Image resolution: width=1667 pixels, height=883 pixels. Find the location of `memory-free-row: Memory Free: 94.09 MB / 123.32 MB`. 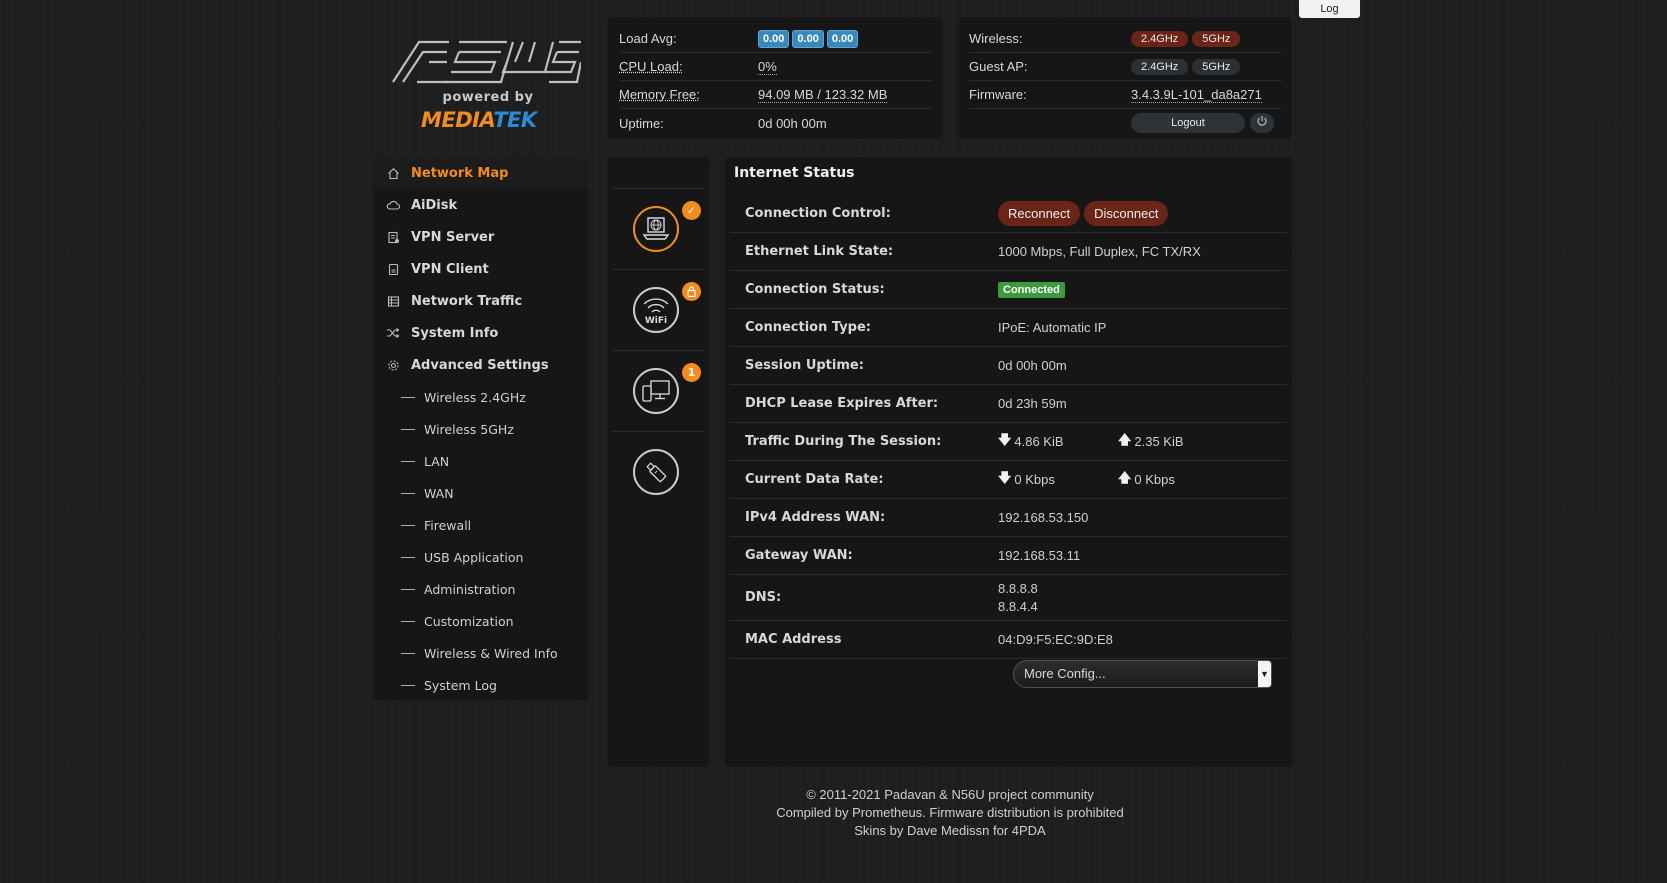

memory-free-row: Memory Free: 94.09 MB / 123.32 MB is located at coordinates (776, 95).